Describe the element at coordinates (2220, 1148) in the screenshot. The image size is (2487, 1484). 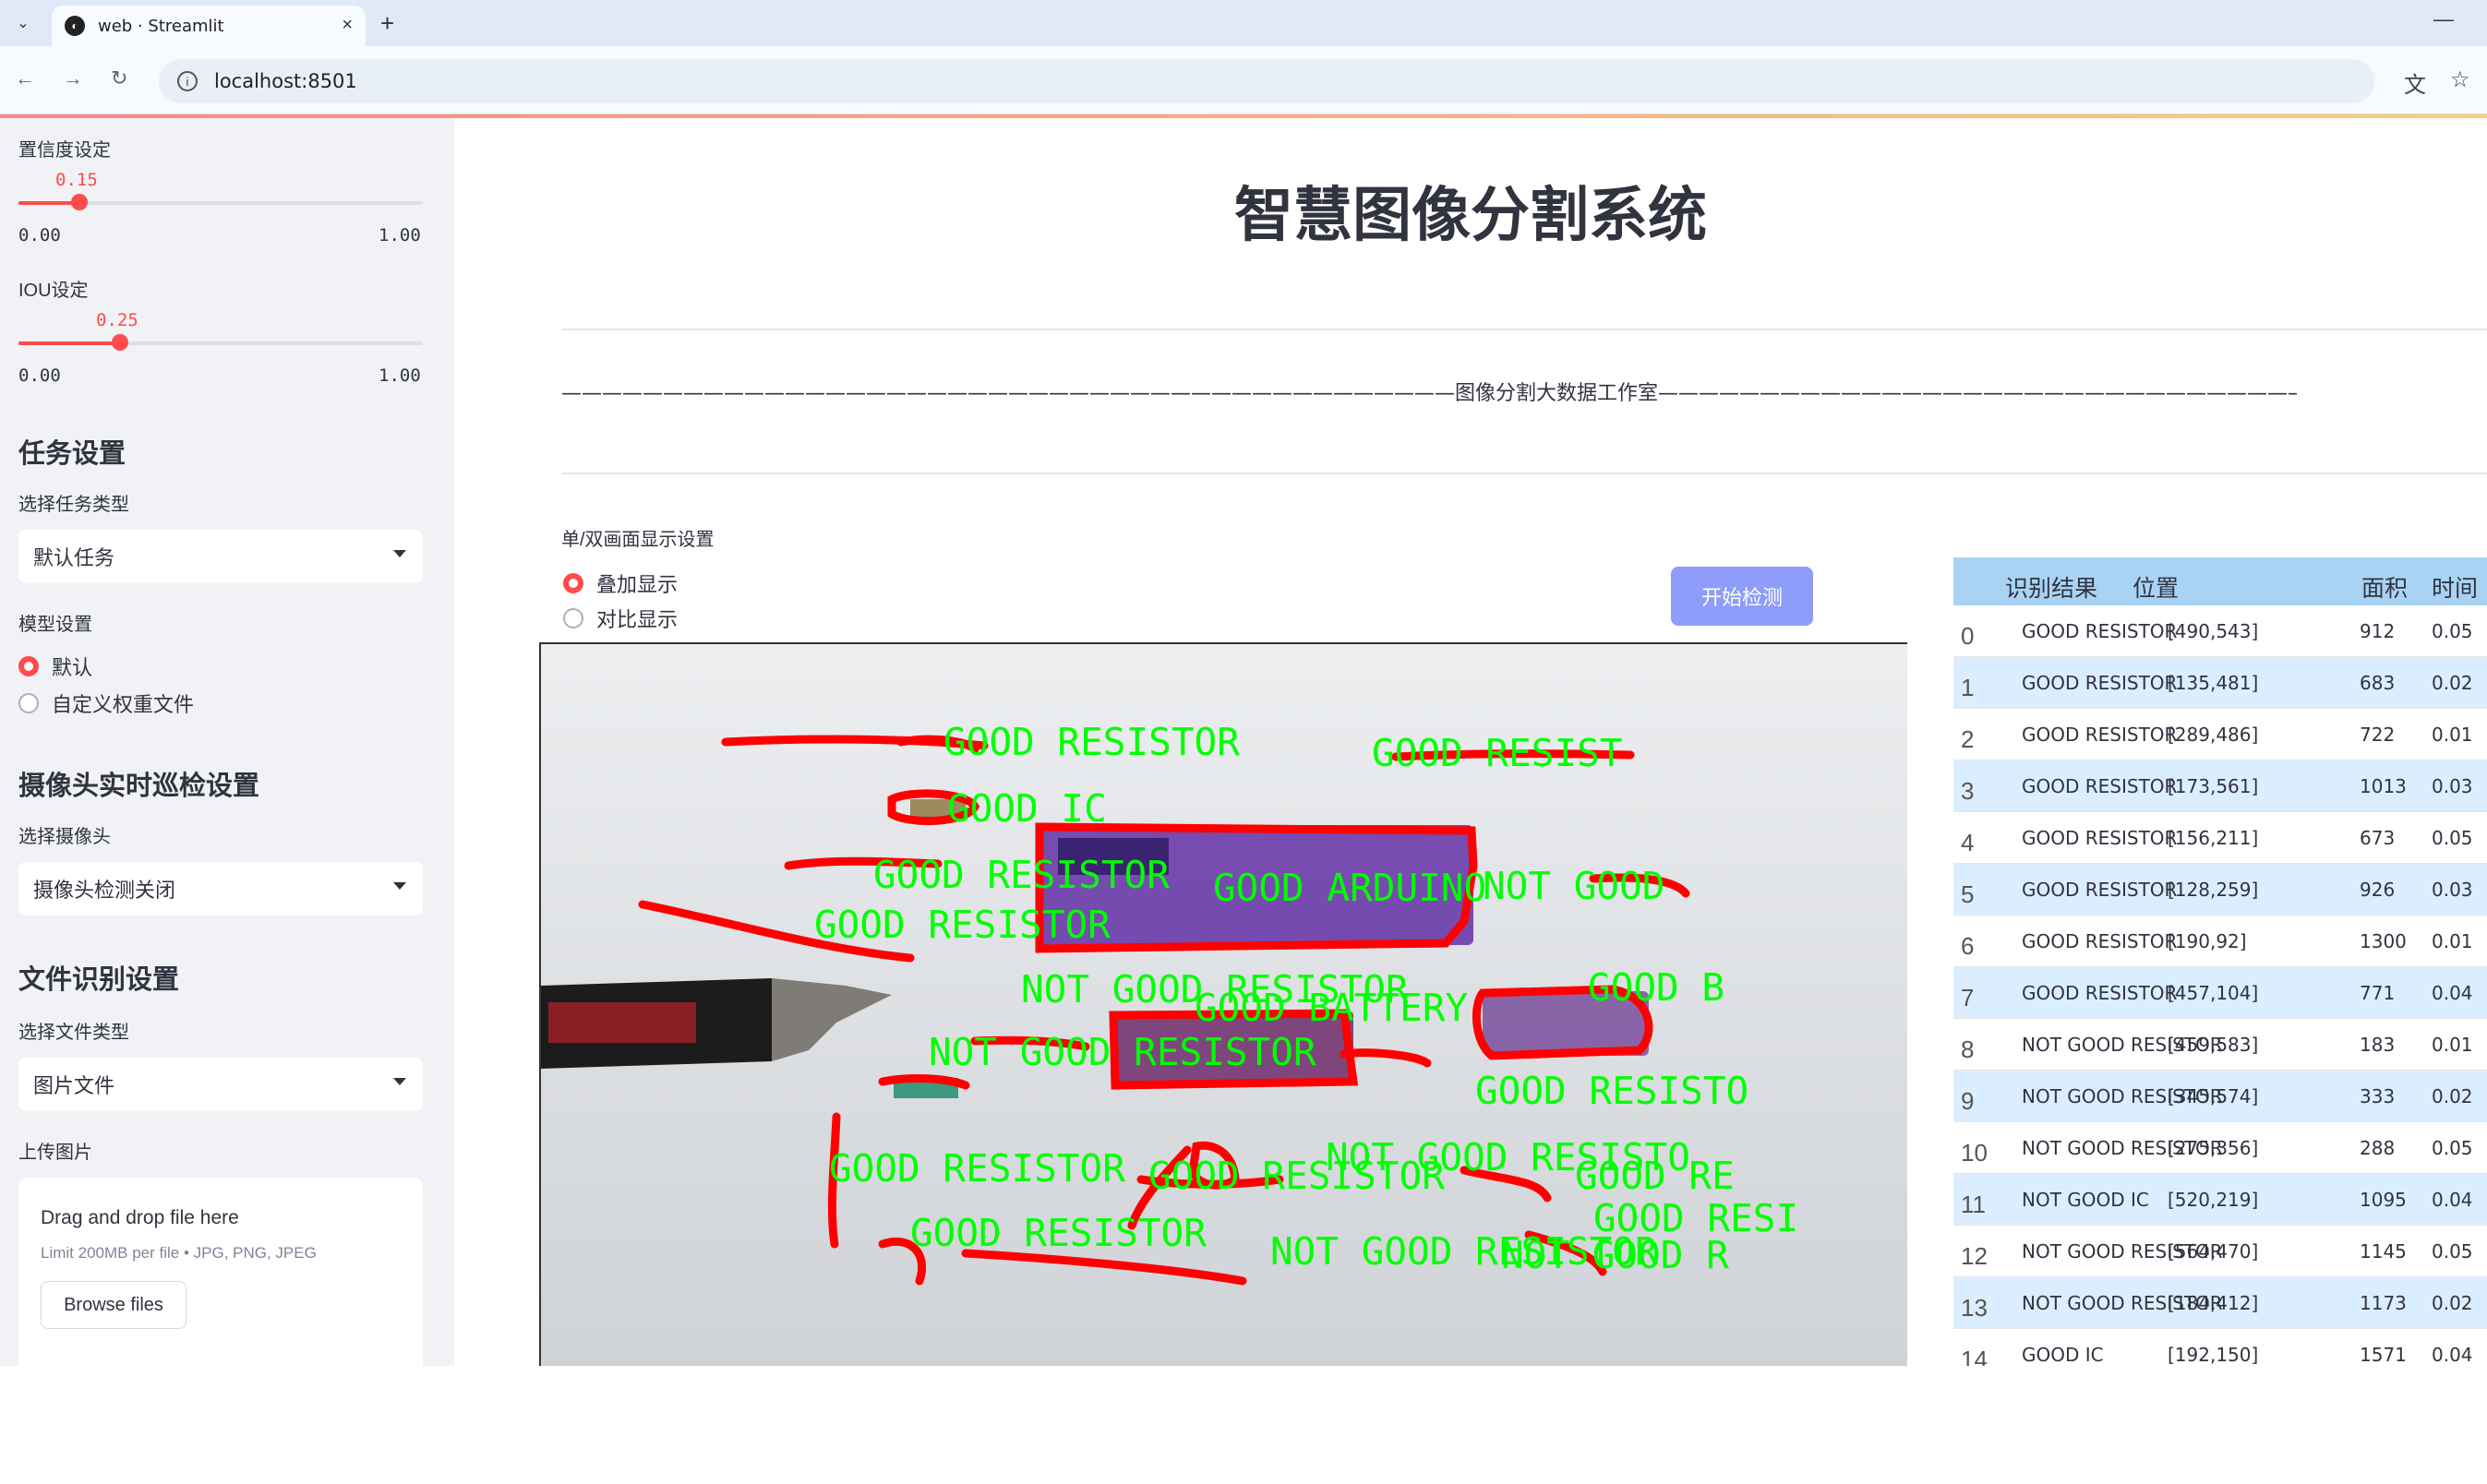
I see `table-row: 10 NOT GOOD RESISTOR [275,356] 288 0.05` at that location.